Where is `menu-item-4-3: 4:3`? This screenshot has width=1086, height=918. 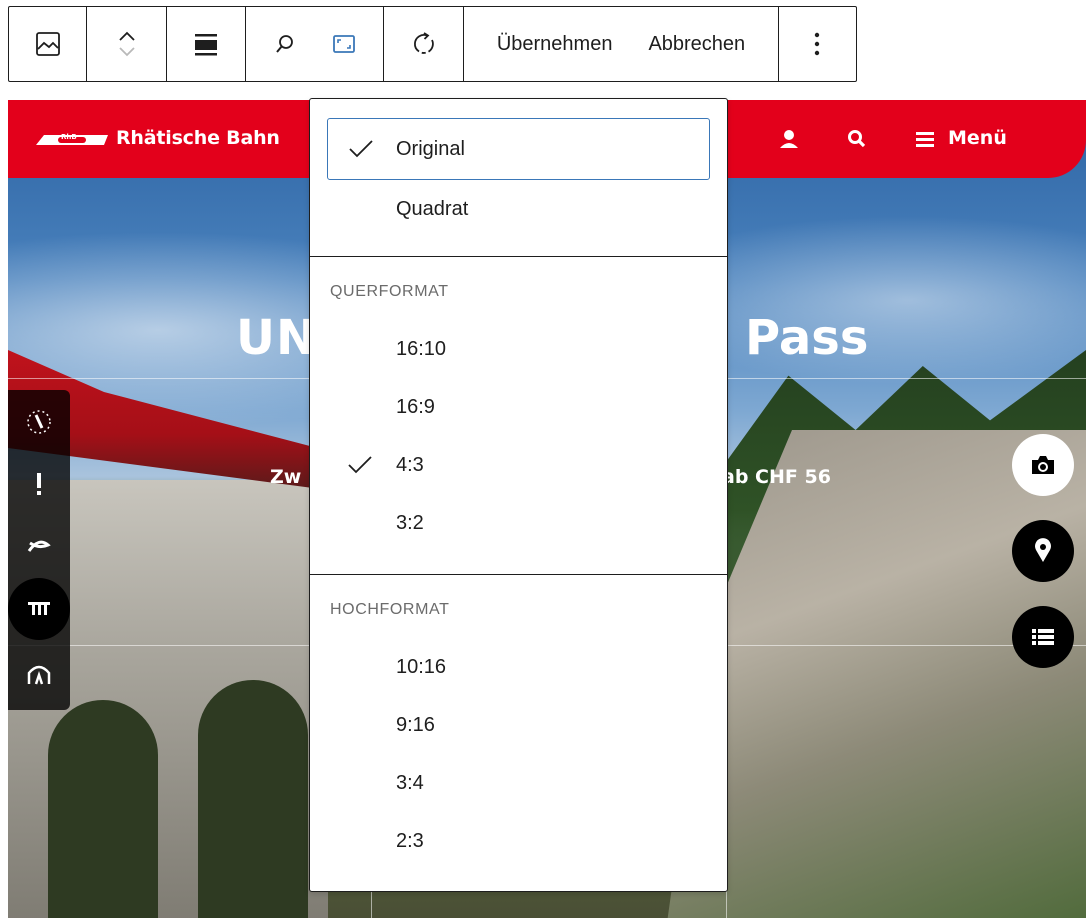 menu-item-4-3: 4:3 is located at coordinates (518, 465).